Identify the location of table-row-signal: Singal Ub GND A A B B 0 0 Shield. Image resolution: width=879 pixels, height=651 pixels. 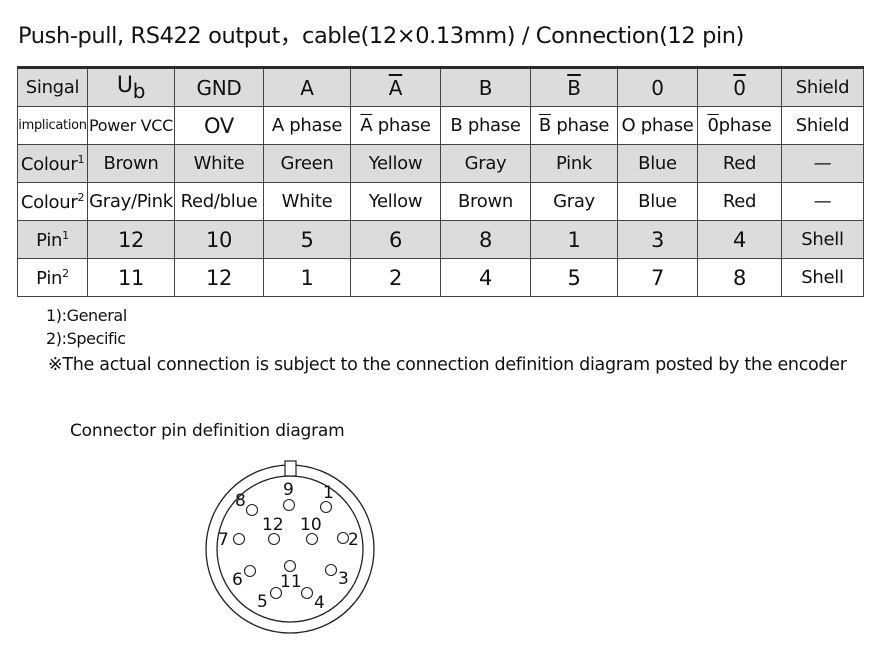
(440, 86).